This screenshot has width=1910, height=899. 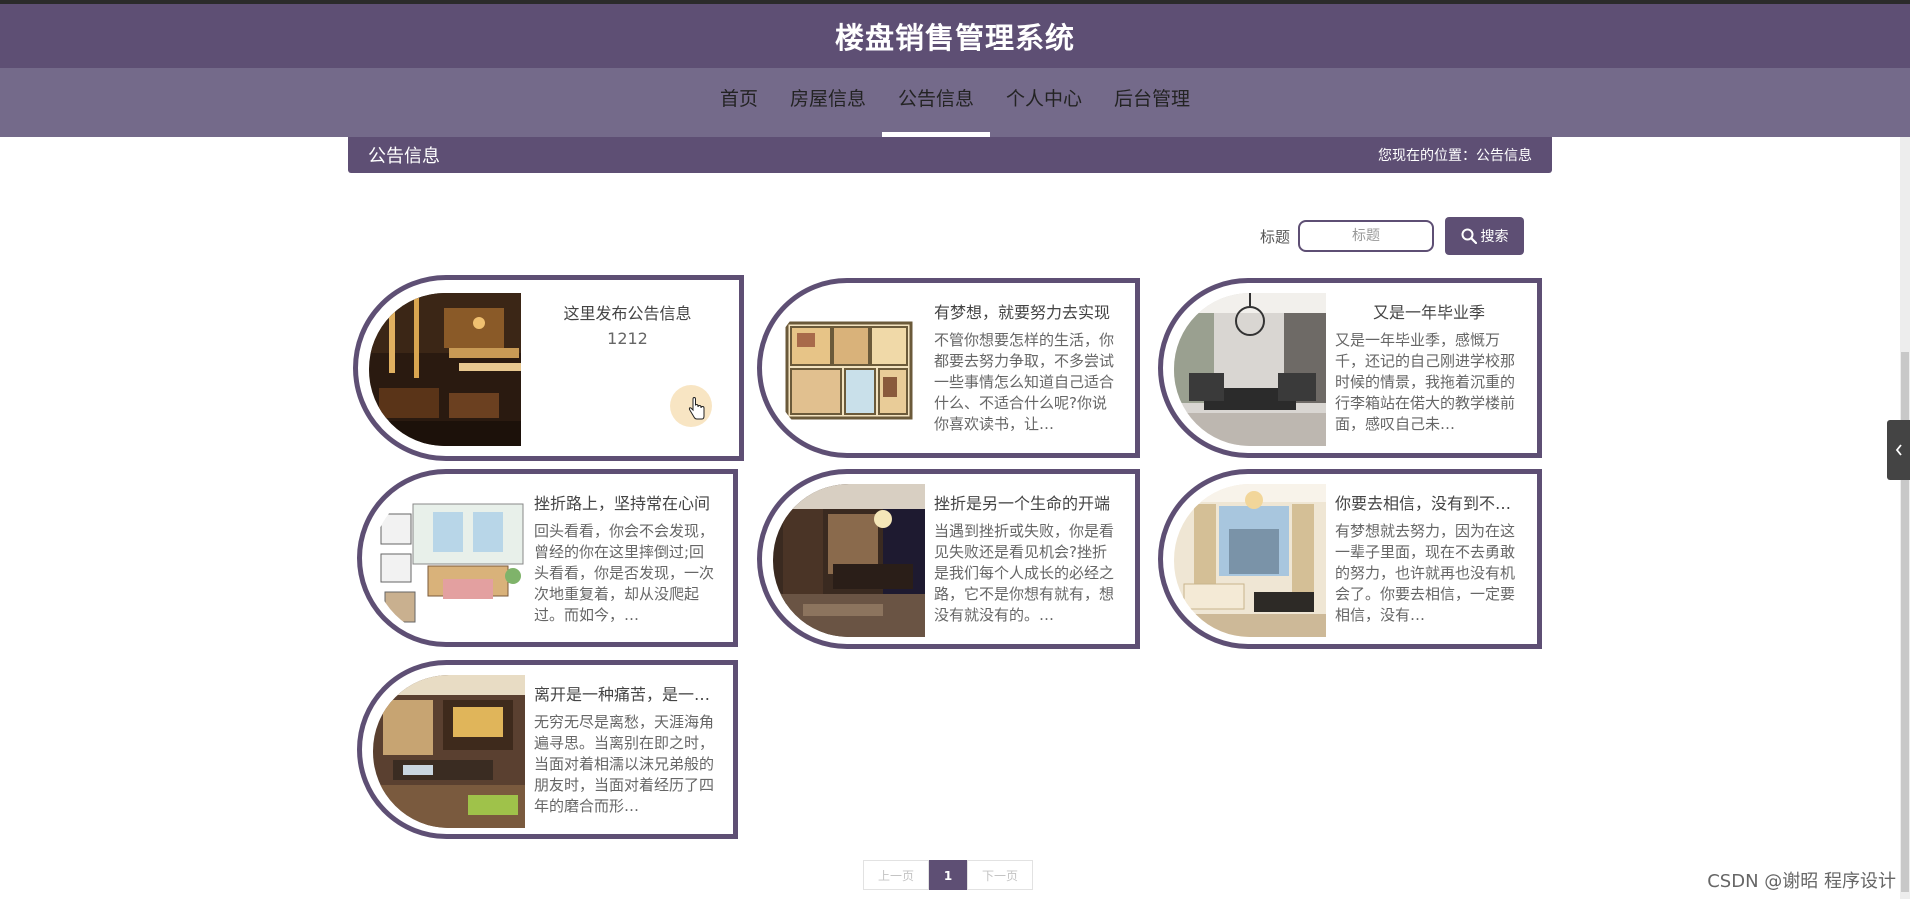 I want to click on notice-title: 挫折路上，坚持常在心间, so click(x=622, y=503).